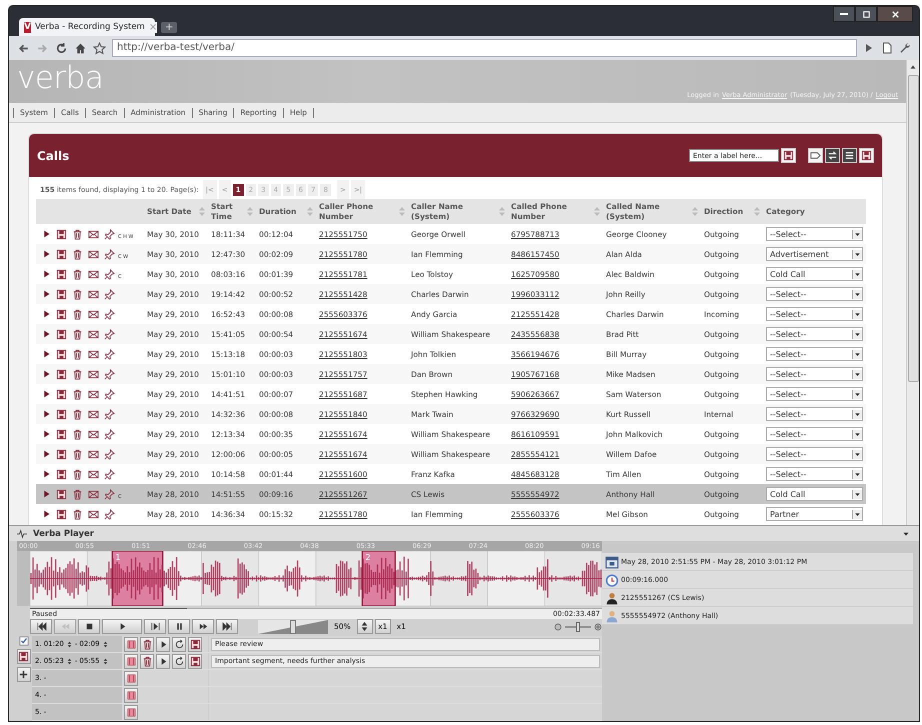 The height and width of the screenshot is (725, 922). What do you see at coordinates (887, 48) in the screenshot?
I see `page-icon` at bounding box center [887, 48].